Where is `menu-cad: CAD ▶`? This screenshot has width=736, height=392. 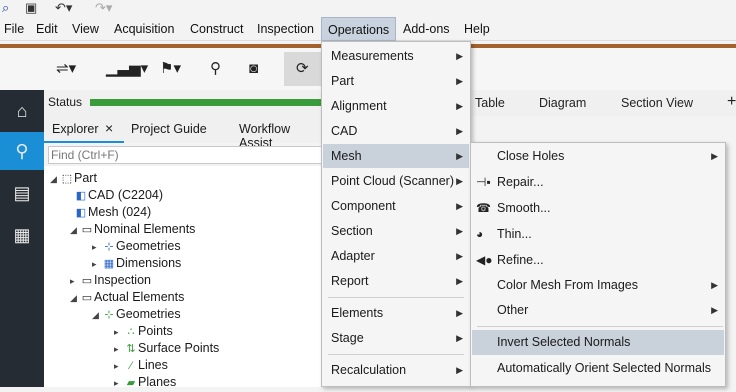
menu-cad: CAD ▶ is located at coordinates (396, 131).